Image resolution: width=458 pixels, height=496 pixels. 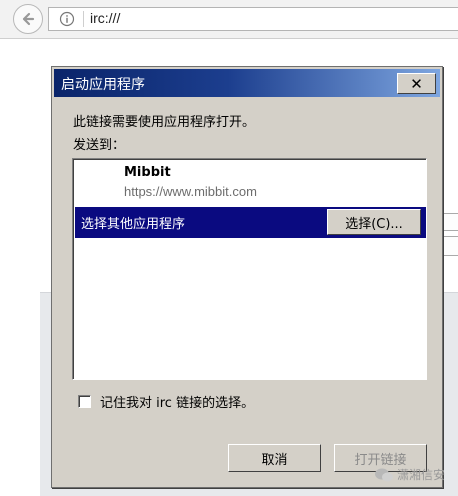 I want to click on app-url: https://www.mibbit.com, so click(x=190, y=191).